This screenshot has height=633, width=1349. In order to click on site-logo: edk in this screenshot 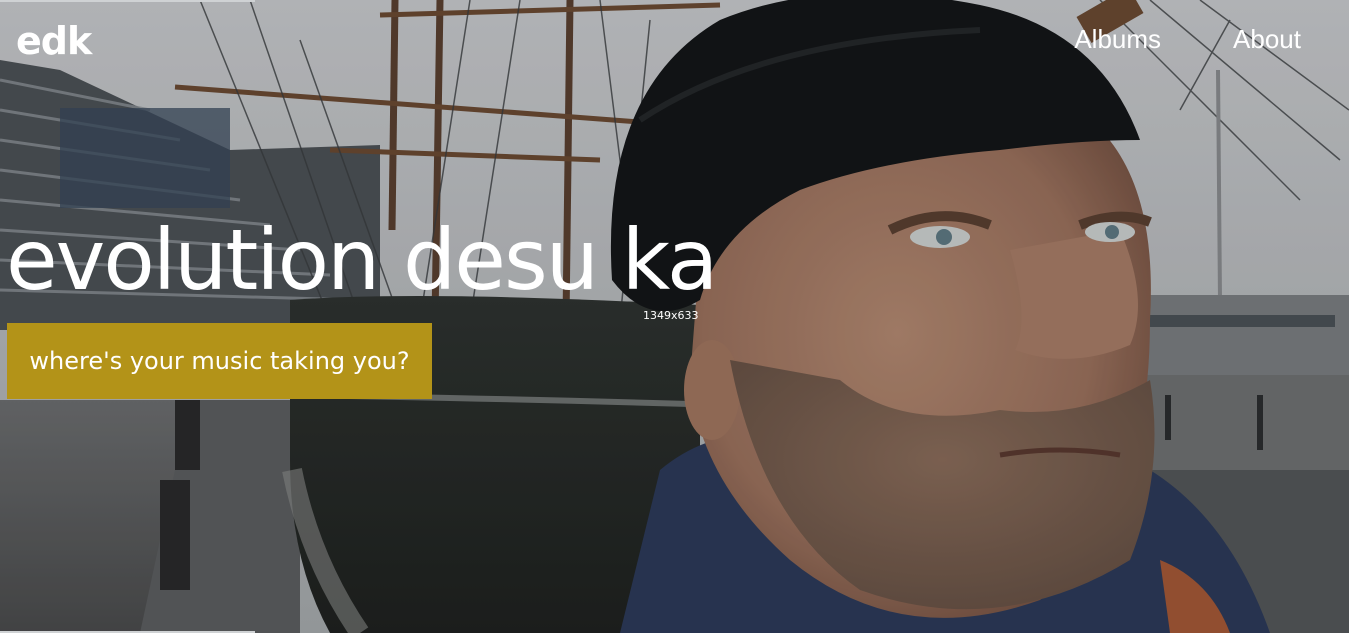, I will do `click(54, 41)`.